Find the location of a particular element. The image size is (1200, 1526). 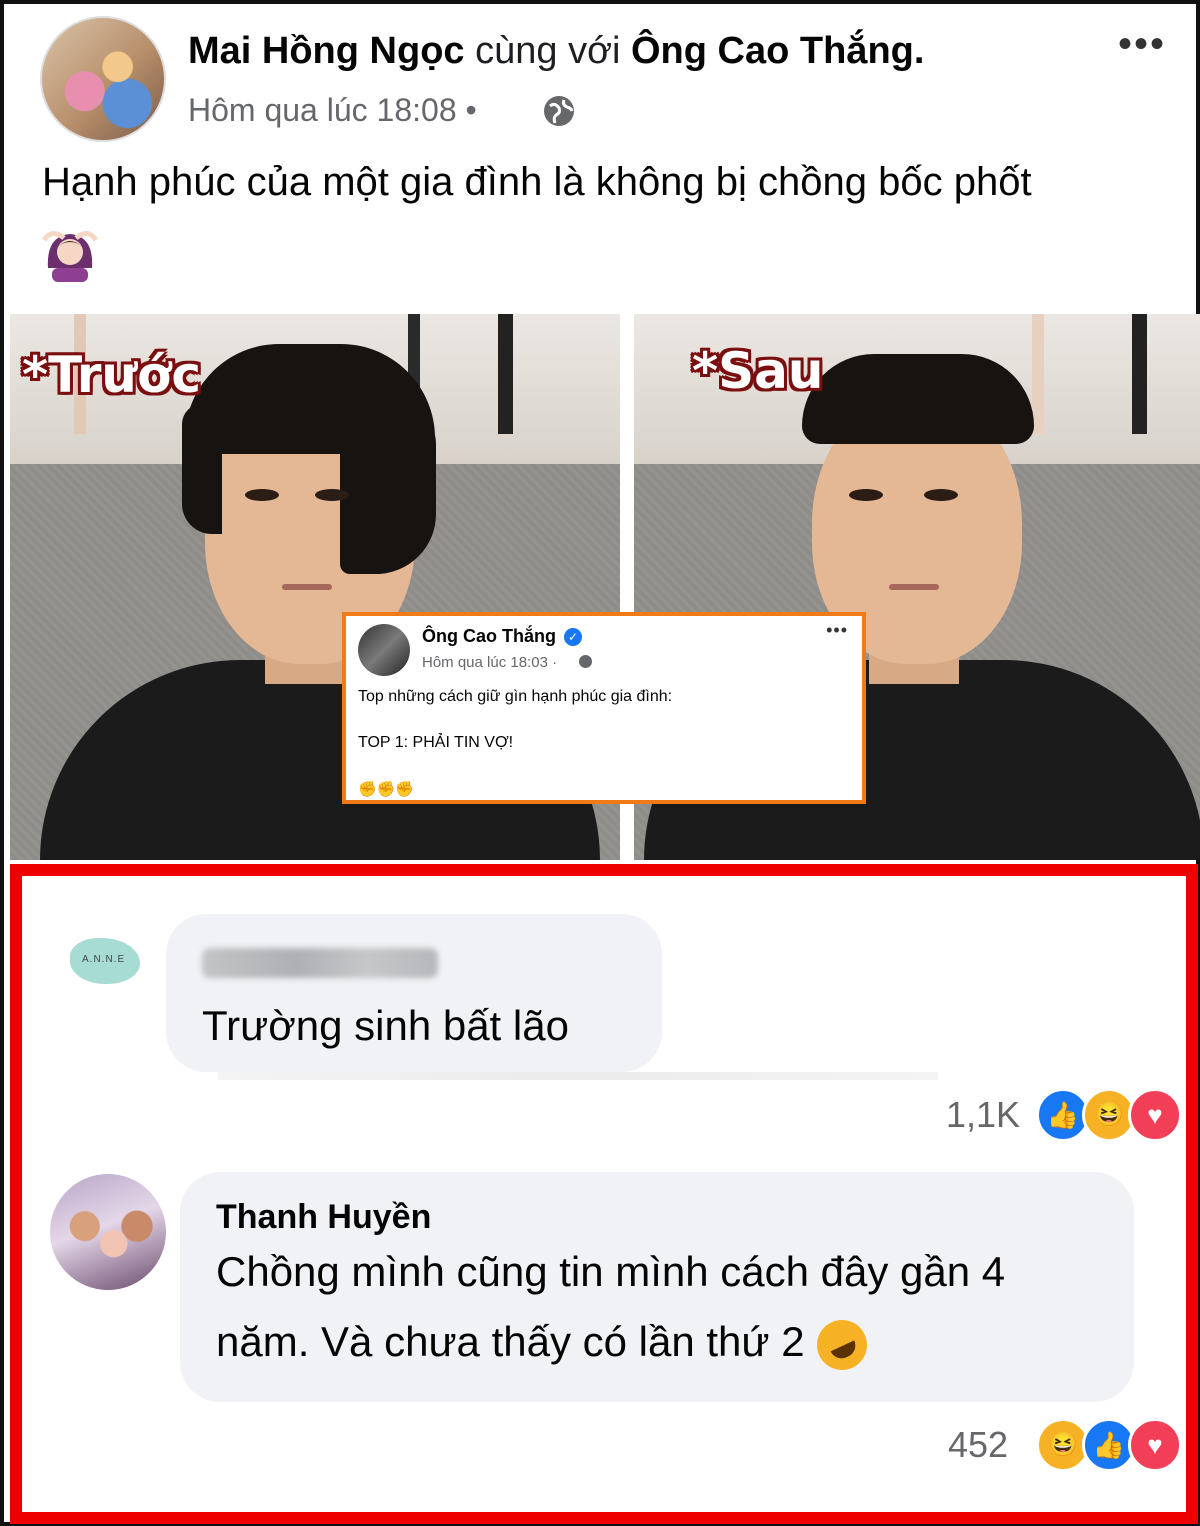

embedded-post-line: TOP 1: PHẢI TIN VỢ! is located at coordinates (436, 742).